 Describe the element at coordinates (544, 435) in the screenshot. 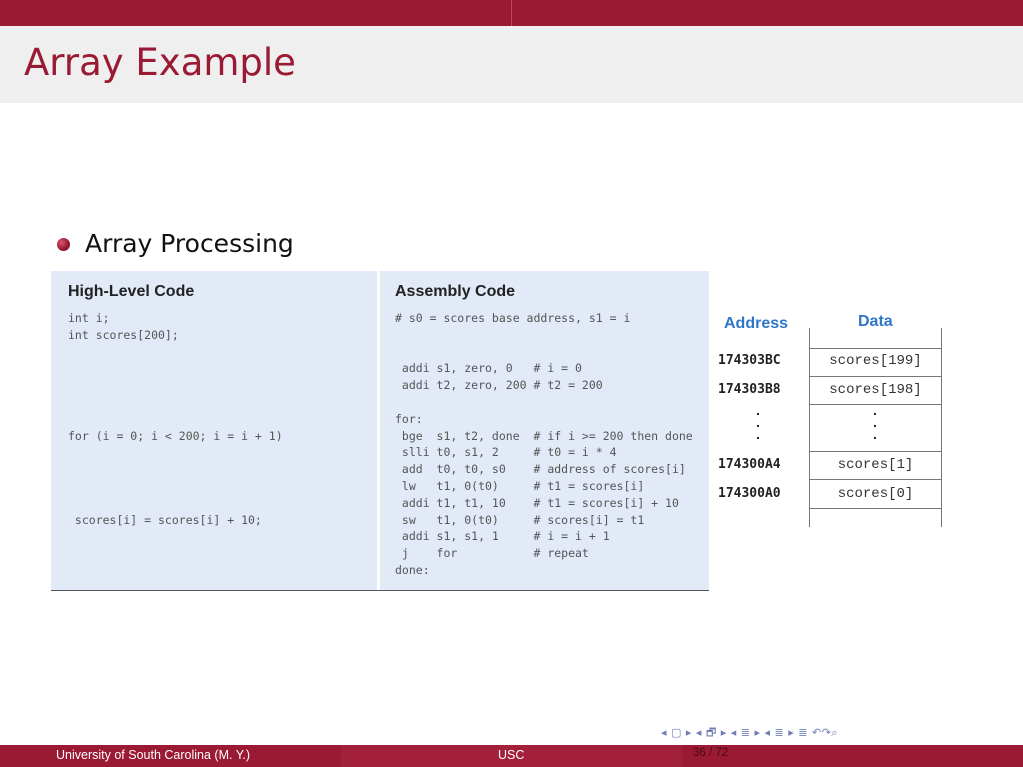

I see `code-line: bge s1, t2, done # if i >= 200 then done` at that location.